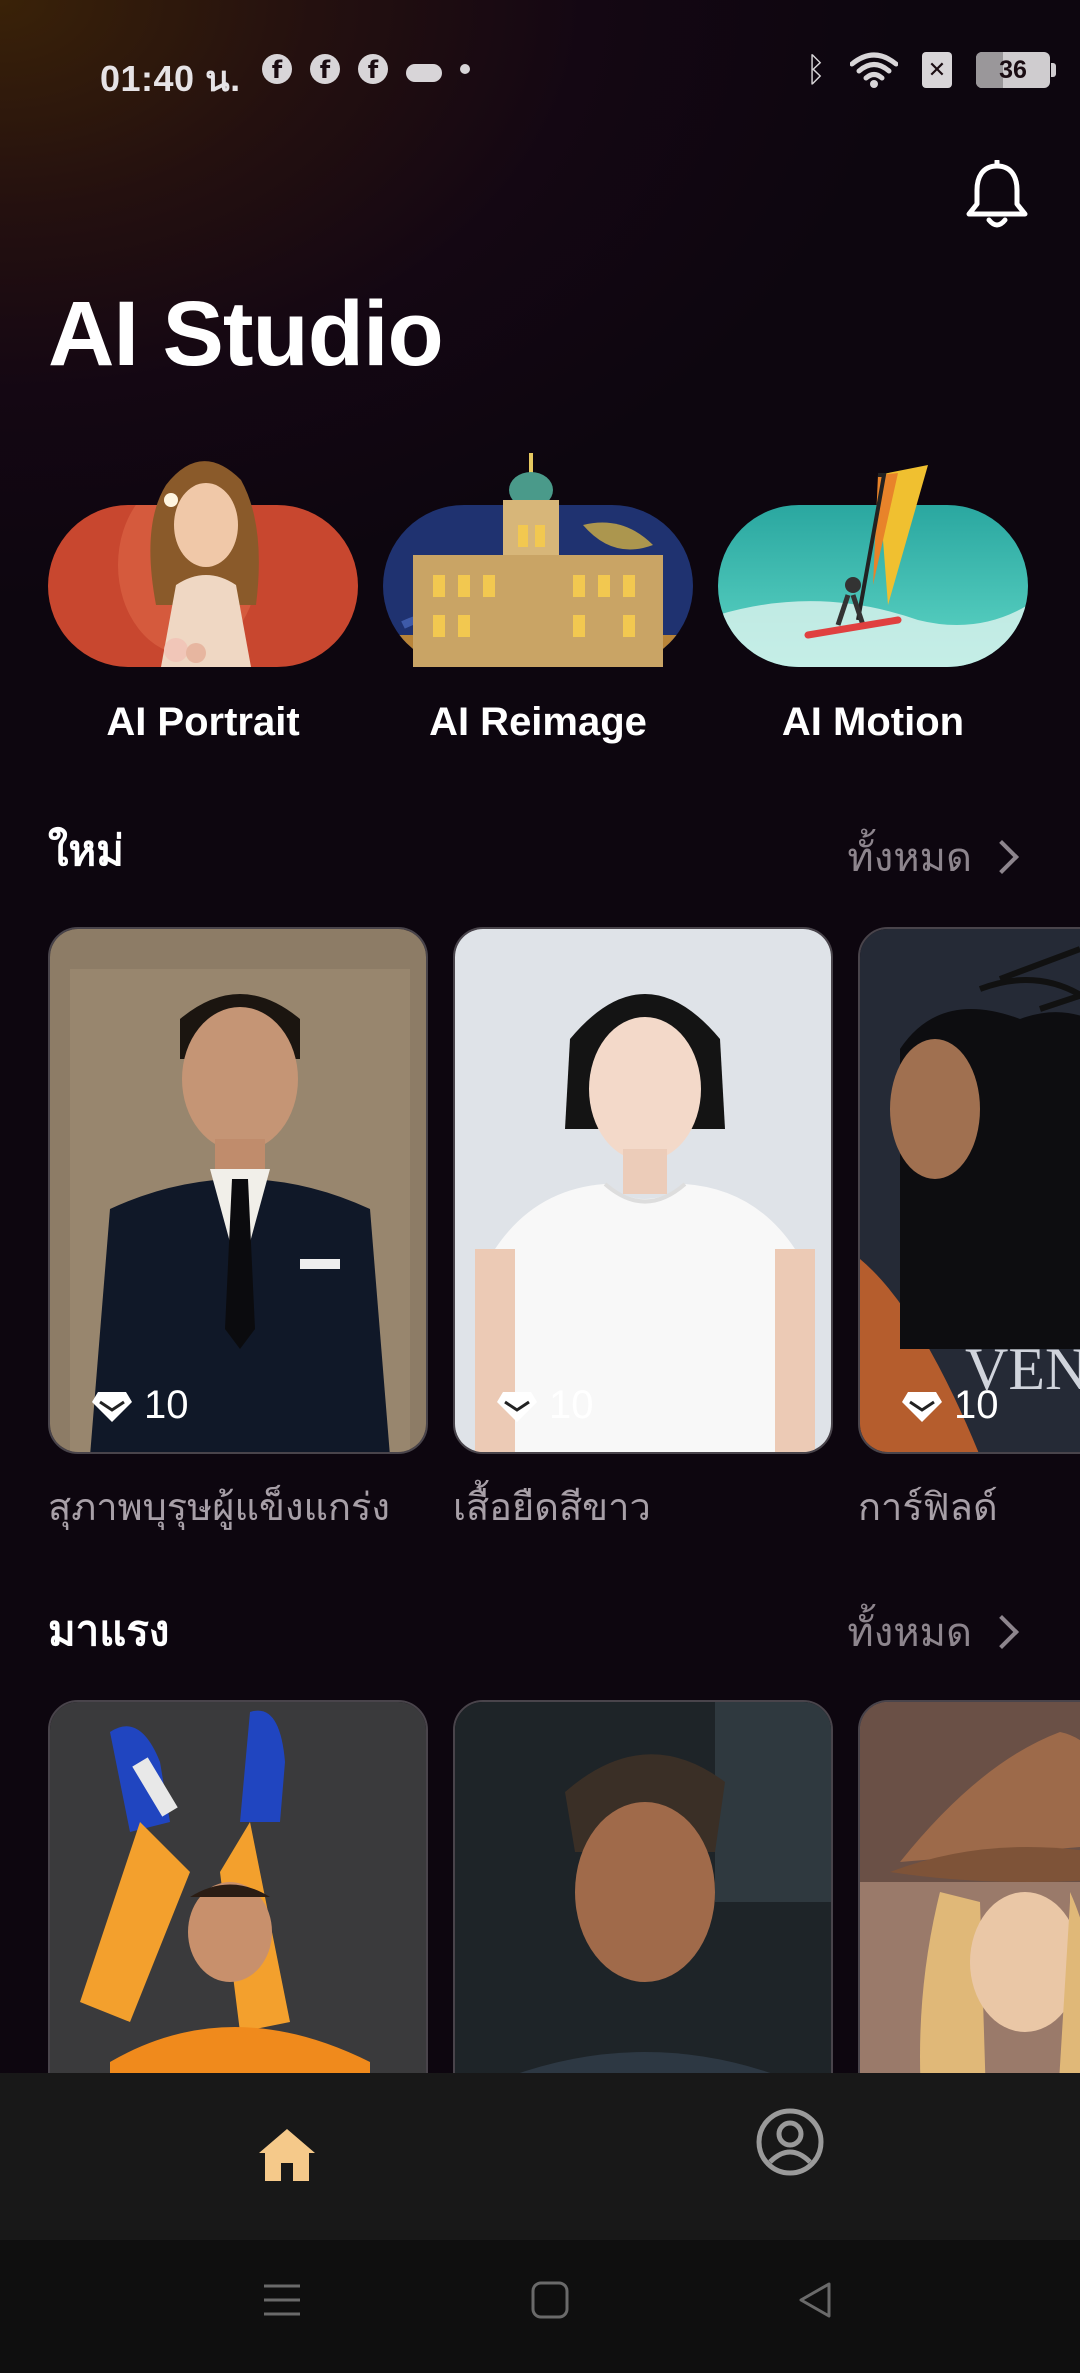 This screenshot has height=2373, width=1080. I want to click on feature-label: AI Reimage, so click(538, 722).